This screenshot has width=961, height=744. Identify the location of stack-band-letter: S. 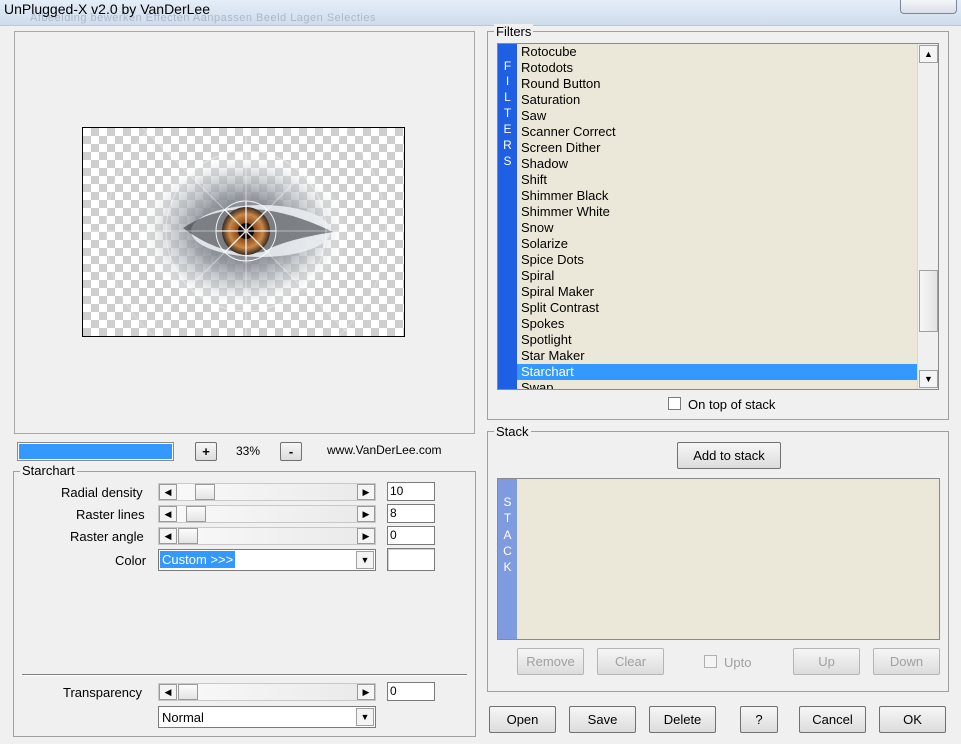
(507, 502).